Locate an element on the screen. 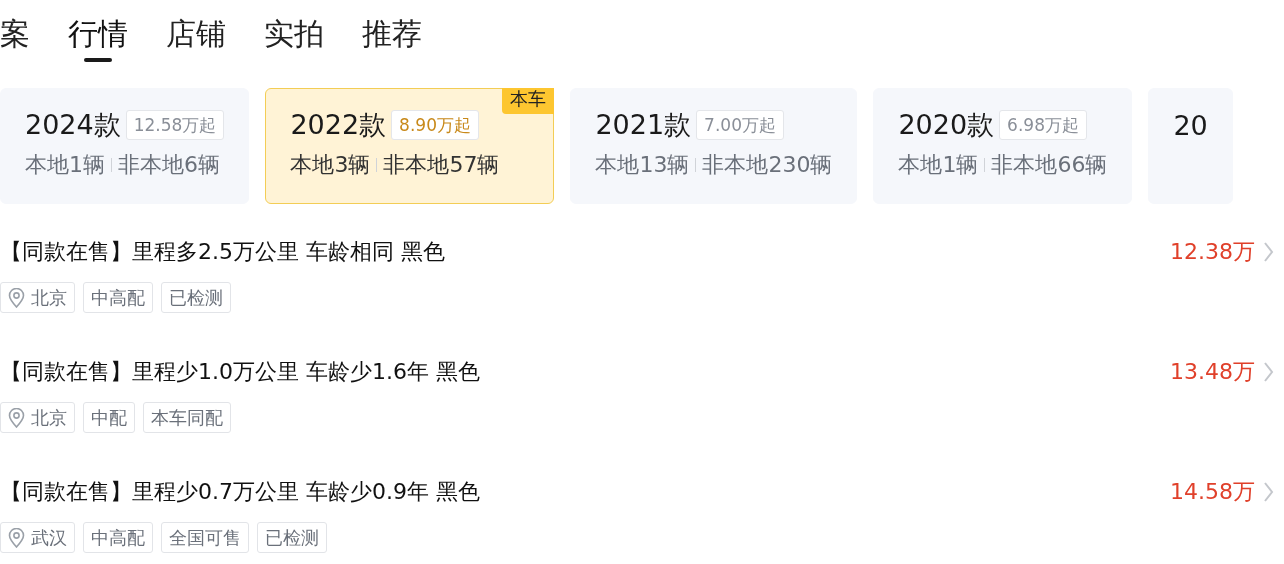  feature-tag: 本车同配 is located at coordinates (187, 417).